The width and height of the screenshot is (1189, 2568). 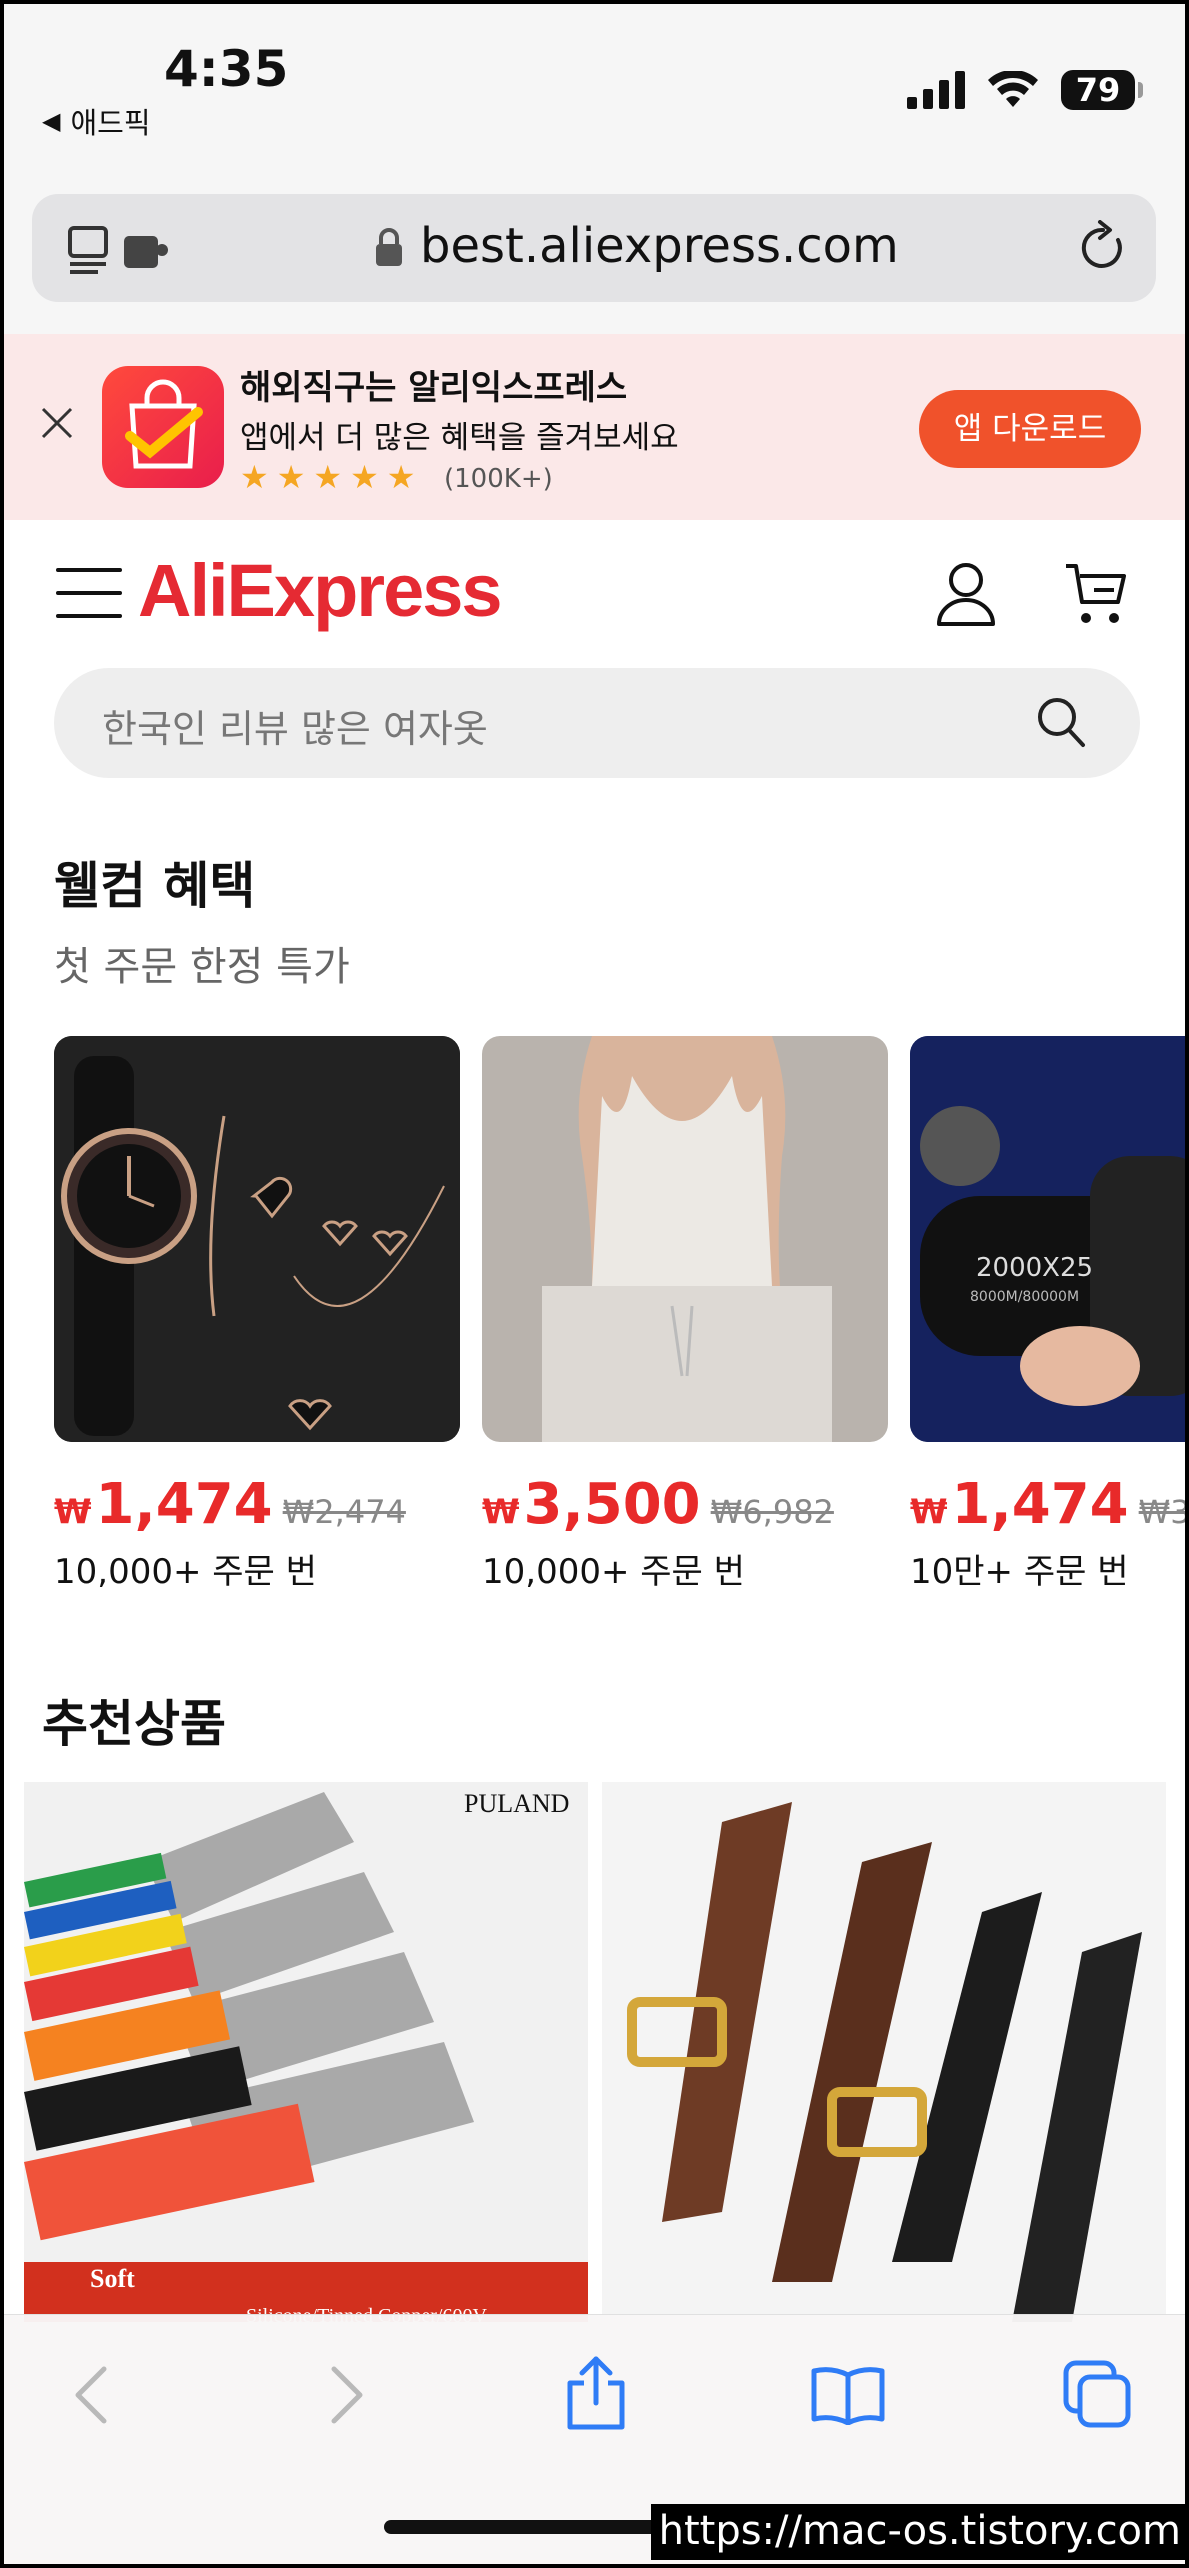 What do you see at coordinates (966, 594) in the screenshot?
I see `user-icon` at bounding box center [966, 594].